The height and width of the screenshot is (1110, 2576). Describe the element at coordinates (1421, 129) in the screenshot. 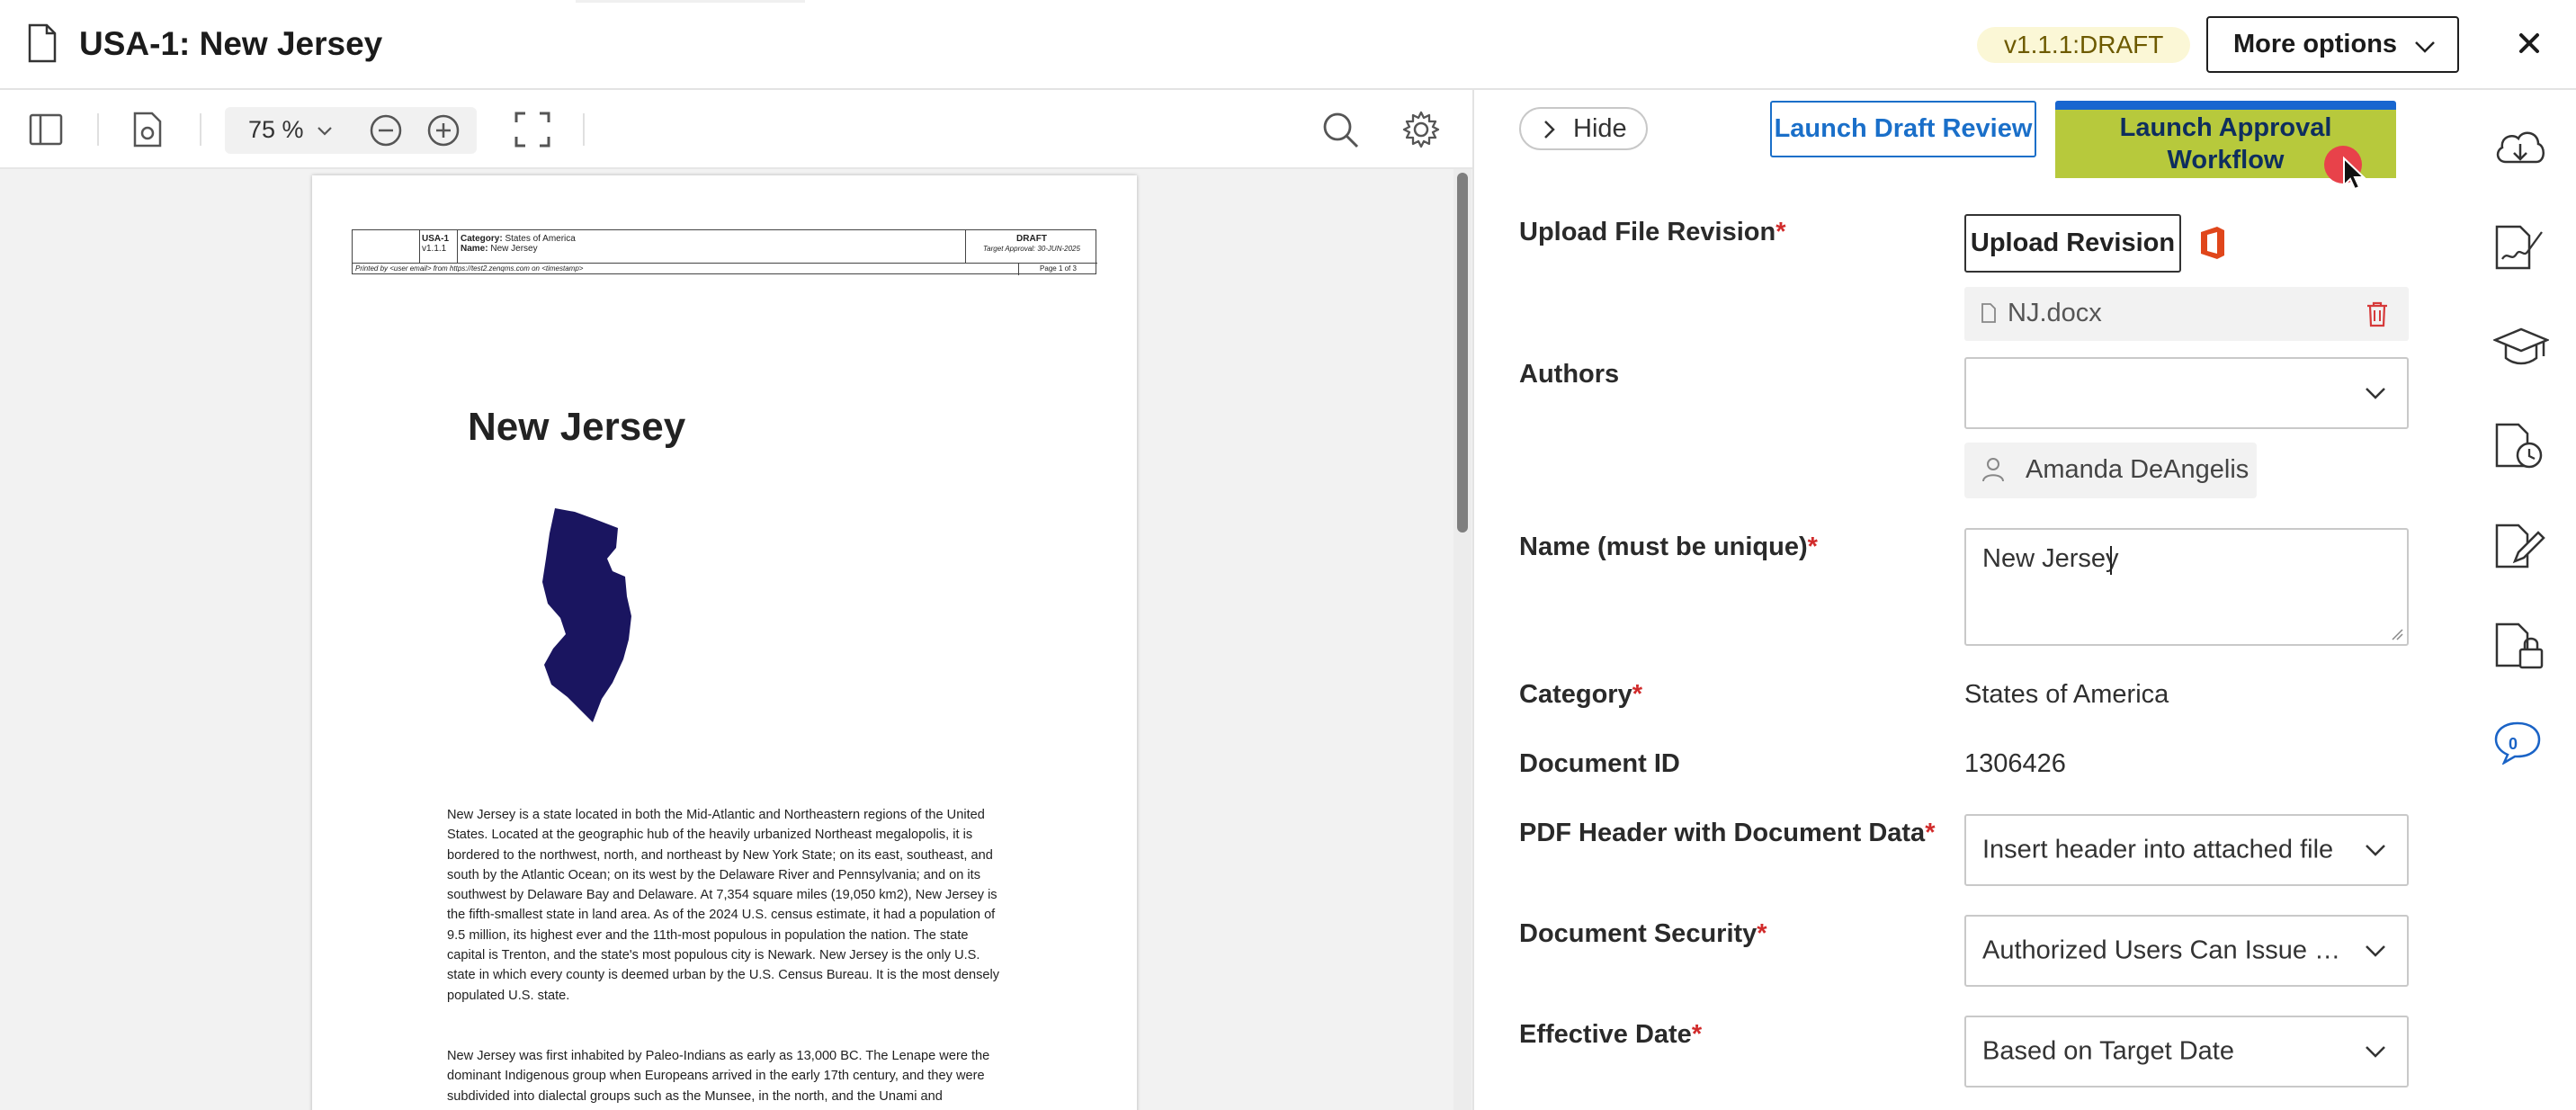

I see `gear-icon` at that location.